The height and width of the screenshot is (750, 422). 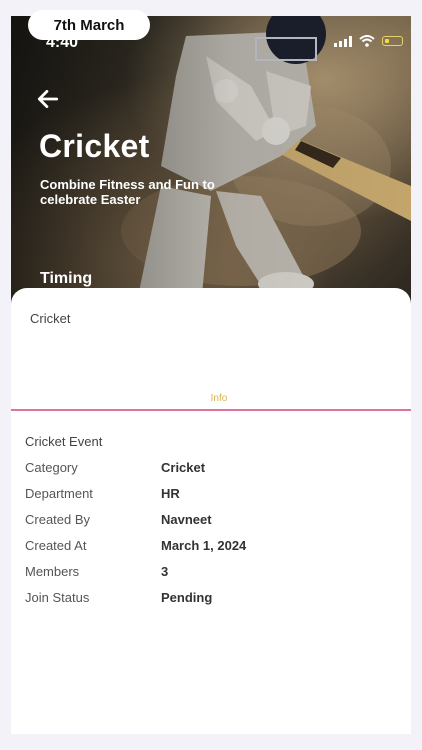 I want to click on detail-value: Navneet, so click(x=186, y=519).